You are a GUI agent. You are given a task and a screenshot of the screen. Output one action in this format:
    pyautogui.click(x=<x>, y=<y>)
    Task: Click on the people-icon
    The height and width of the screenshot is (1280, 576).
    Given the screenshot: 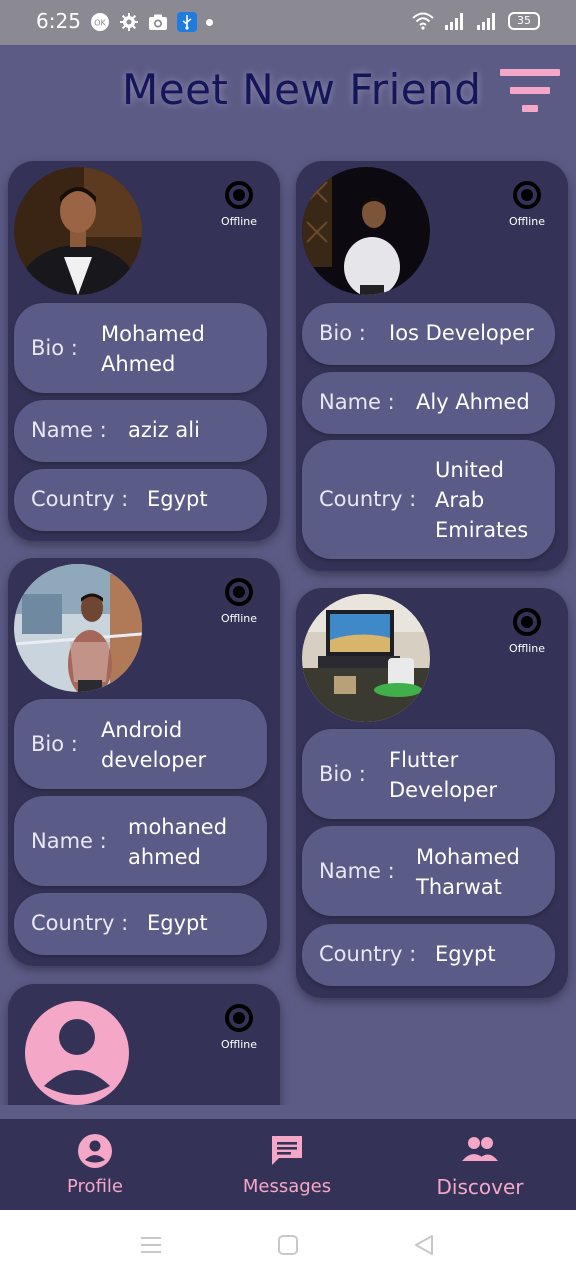 What is the action you would take?
    pyautogui.click(x=480, y=1149)
    